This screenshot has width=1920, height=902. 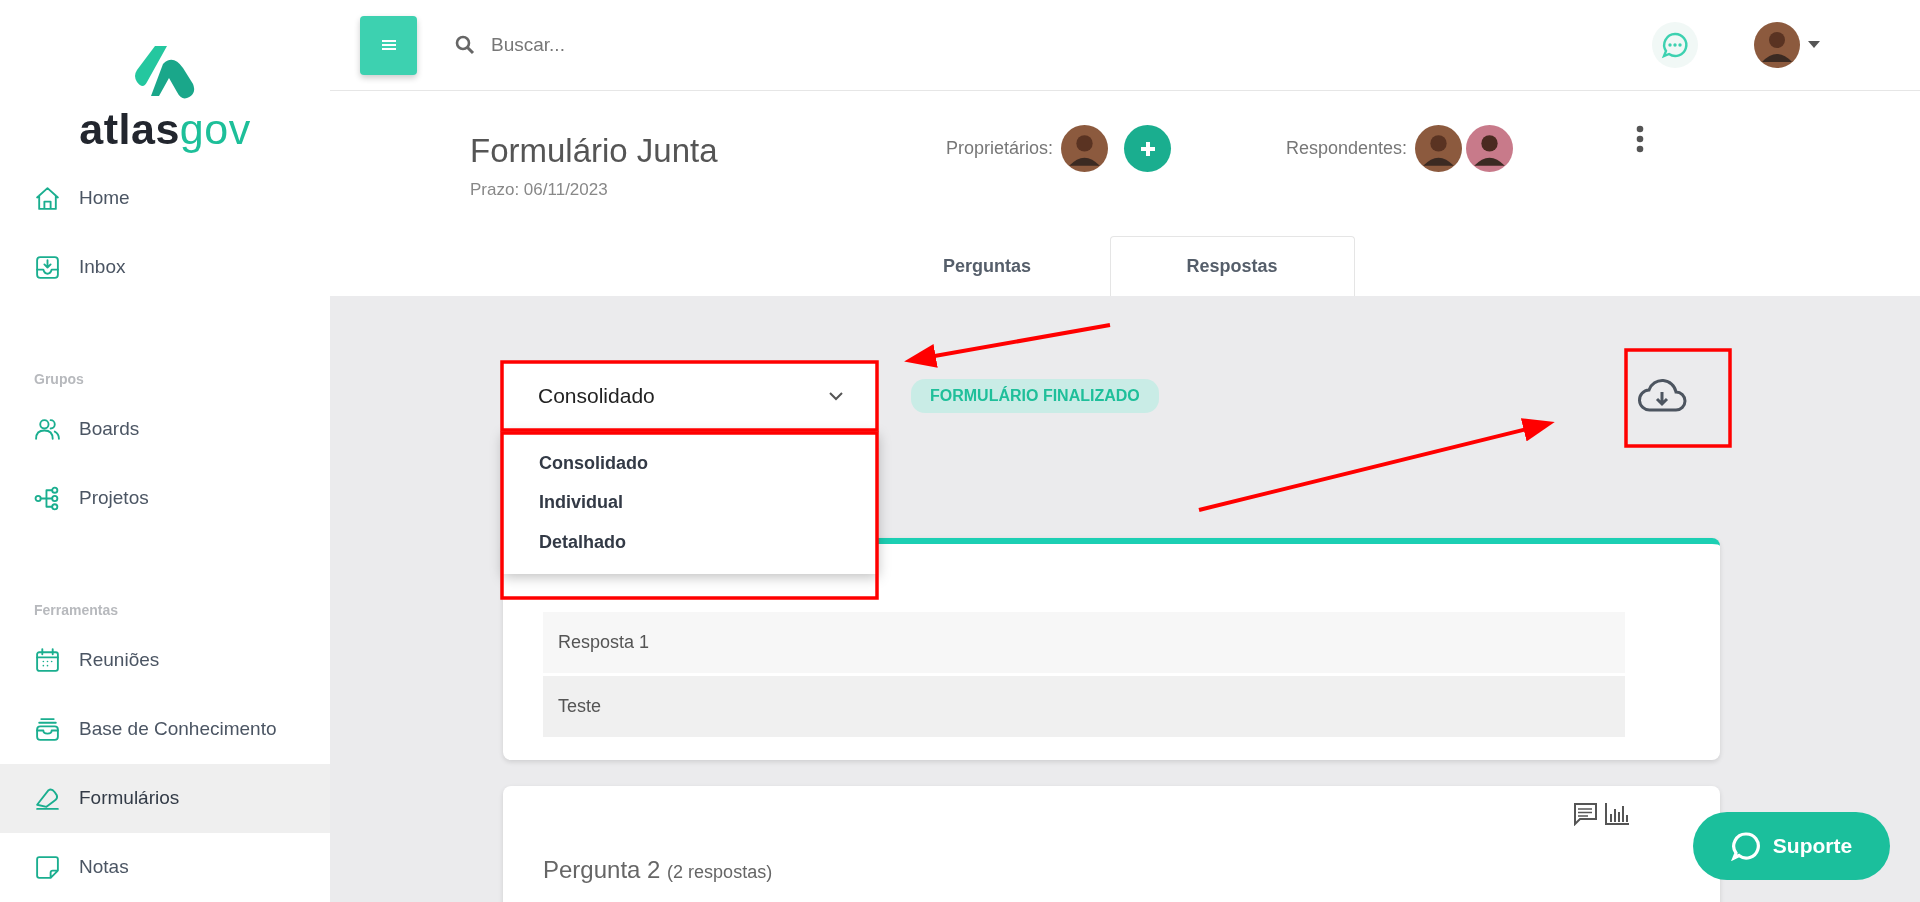 What do you see at coordinates (47, 867) in the screenshot?
I see `note-icon` at bounding box center [47, 867].